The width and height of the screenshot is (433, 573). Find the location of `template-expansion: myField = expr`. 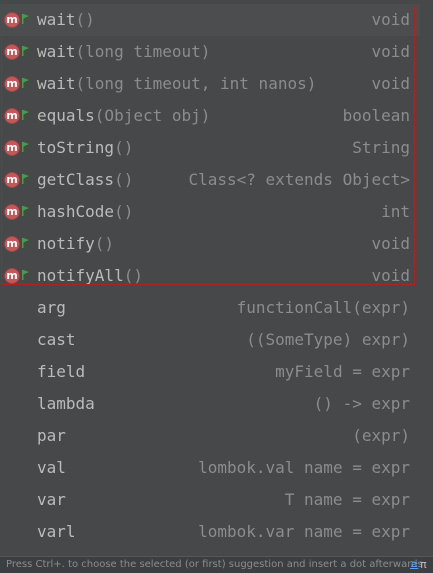

template-expansion: myField = expr is located at coordinates (342, 371).